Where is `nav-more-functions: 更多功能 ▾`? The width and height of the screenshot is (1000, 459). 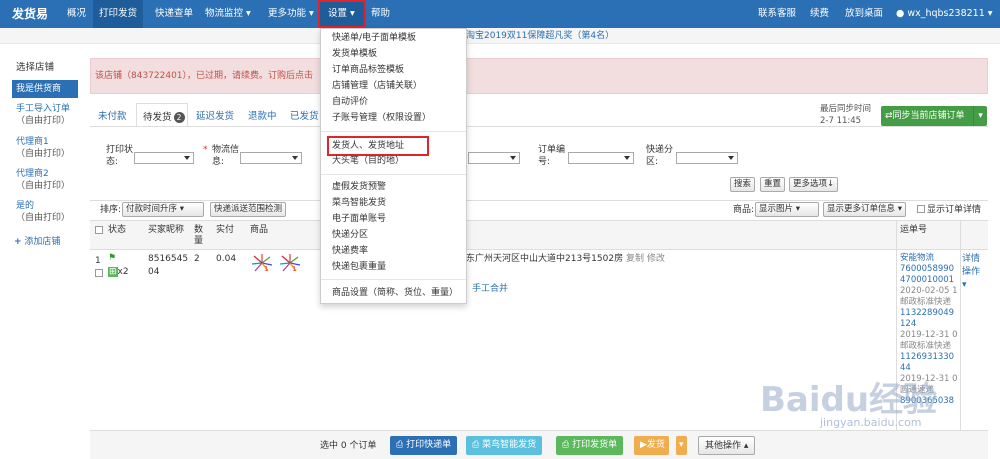
nav-more-functions: 更多功能 ▾ is located at coordinates (291, 14).